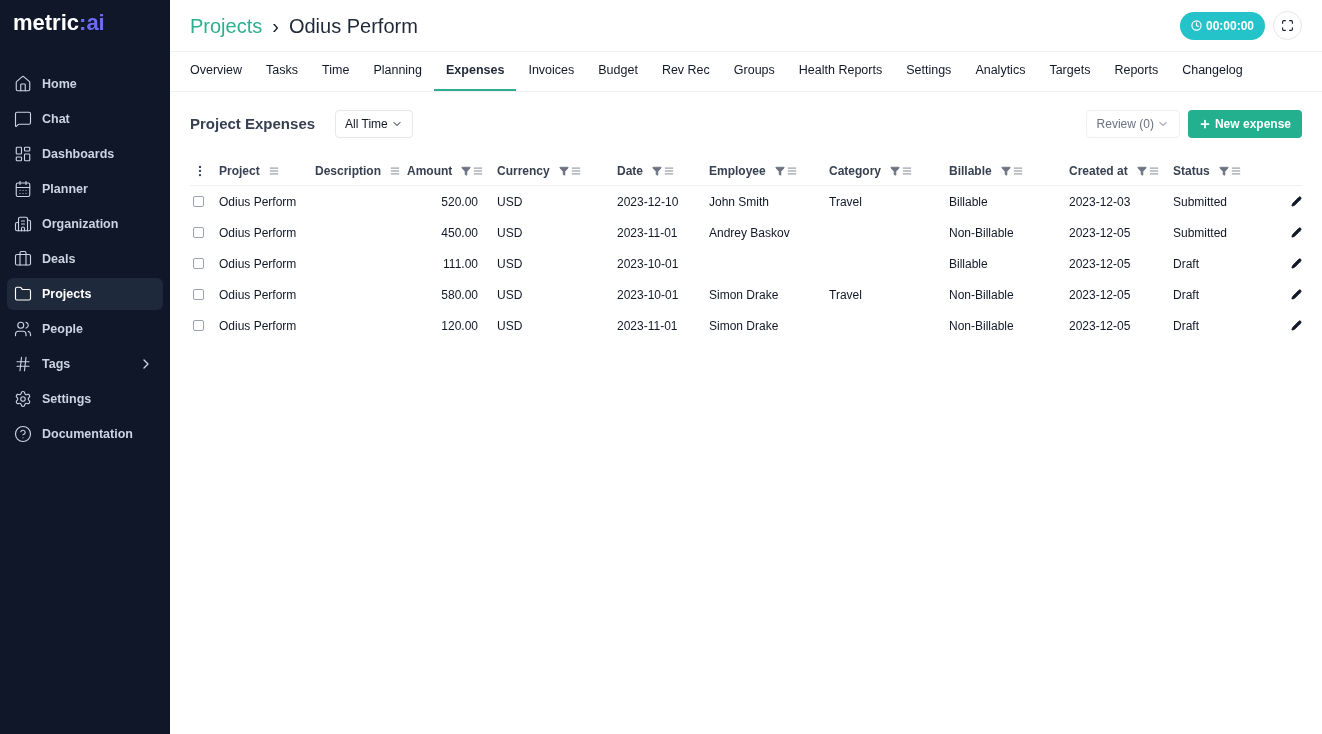  Describe the element at coordinates (267, 170) in the screenshot. I see `column-header: Project` at that location.